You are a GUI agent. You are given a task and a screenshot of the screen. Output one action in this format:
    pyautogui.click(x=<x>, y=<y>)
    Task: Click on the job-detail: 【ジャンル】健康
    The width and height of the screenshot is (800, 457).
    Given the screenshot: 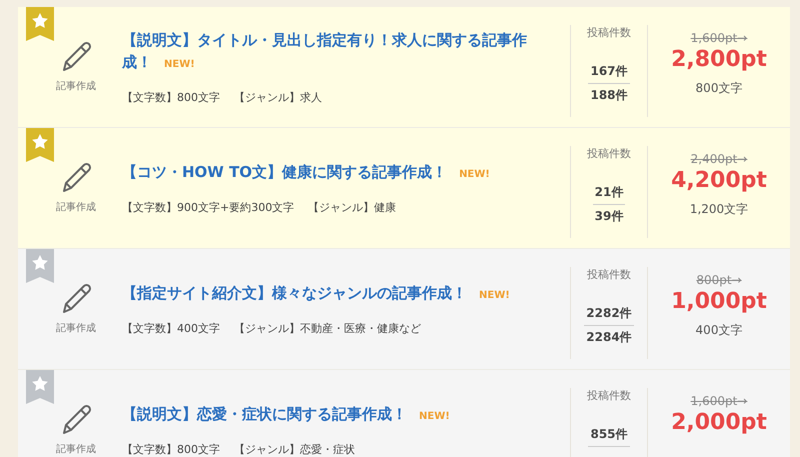 What is the action you would take?
    pyautogui.click(x=352, y=207)
    